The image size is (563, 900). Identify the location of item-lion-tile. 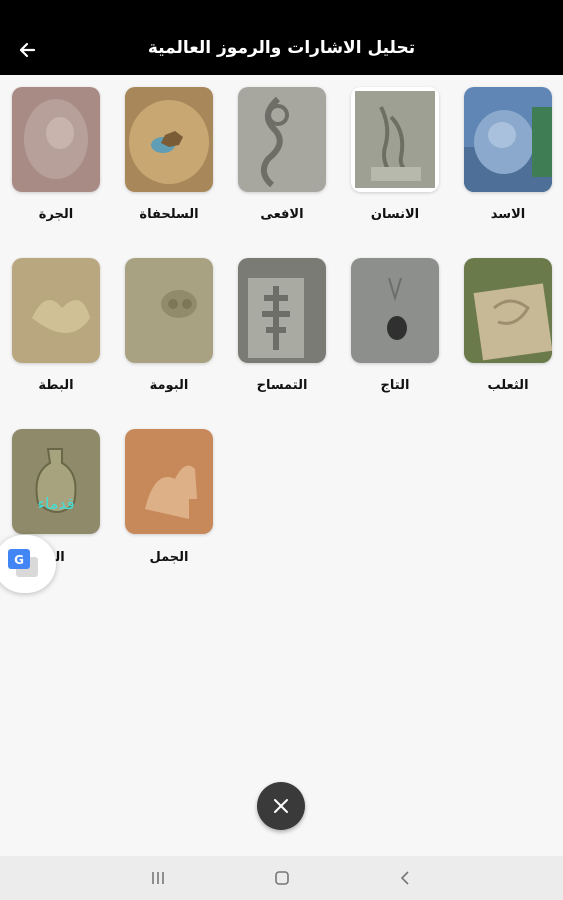
(508, 139).